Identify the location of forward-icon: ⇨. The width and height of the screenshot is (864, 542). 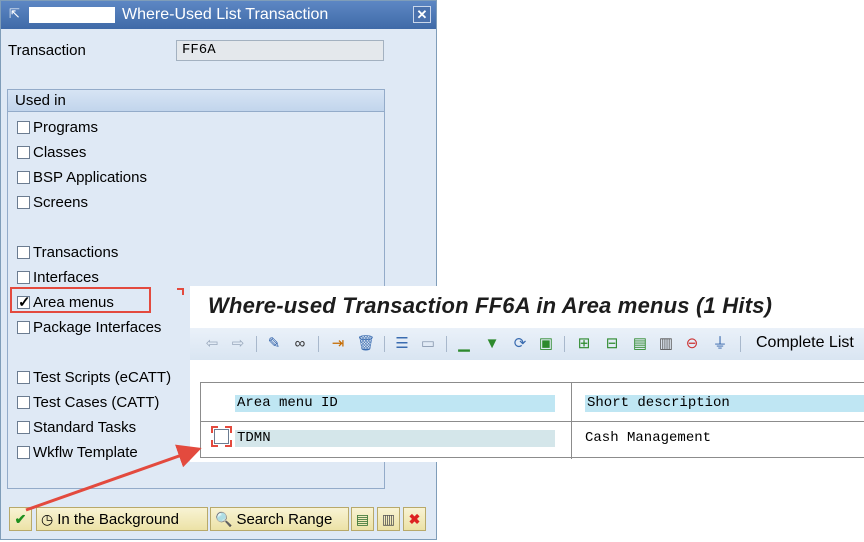
(238, 344).